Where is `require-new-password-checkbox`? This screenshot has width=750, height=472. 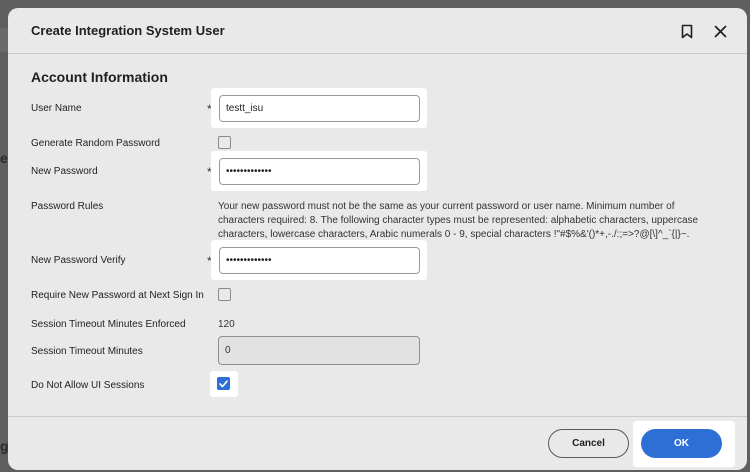 require-new-password-checkbox is located at coordinates (224, 294).